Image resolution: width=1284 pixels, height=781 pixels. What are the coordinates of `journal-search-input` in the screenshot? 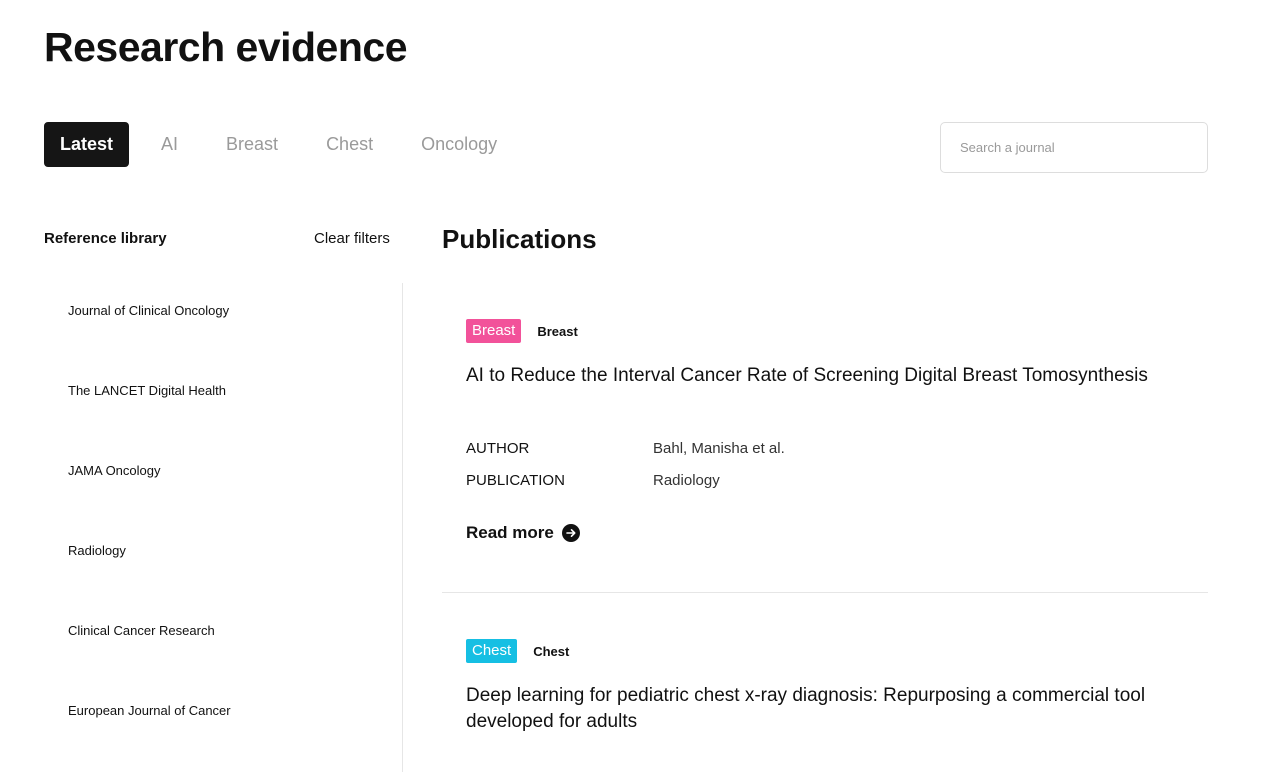 It's located at (1074, 147).